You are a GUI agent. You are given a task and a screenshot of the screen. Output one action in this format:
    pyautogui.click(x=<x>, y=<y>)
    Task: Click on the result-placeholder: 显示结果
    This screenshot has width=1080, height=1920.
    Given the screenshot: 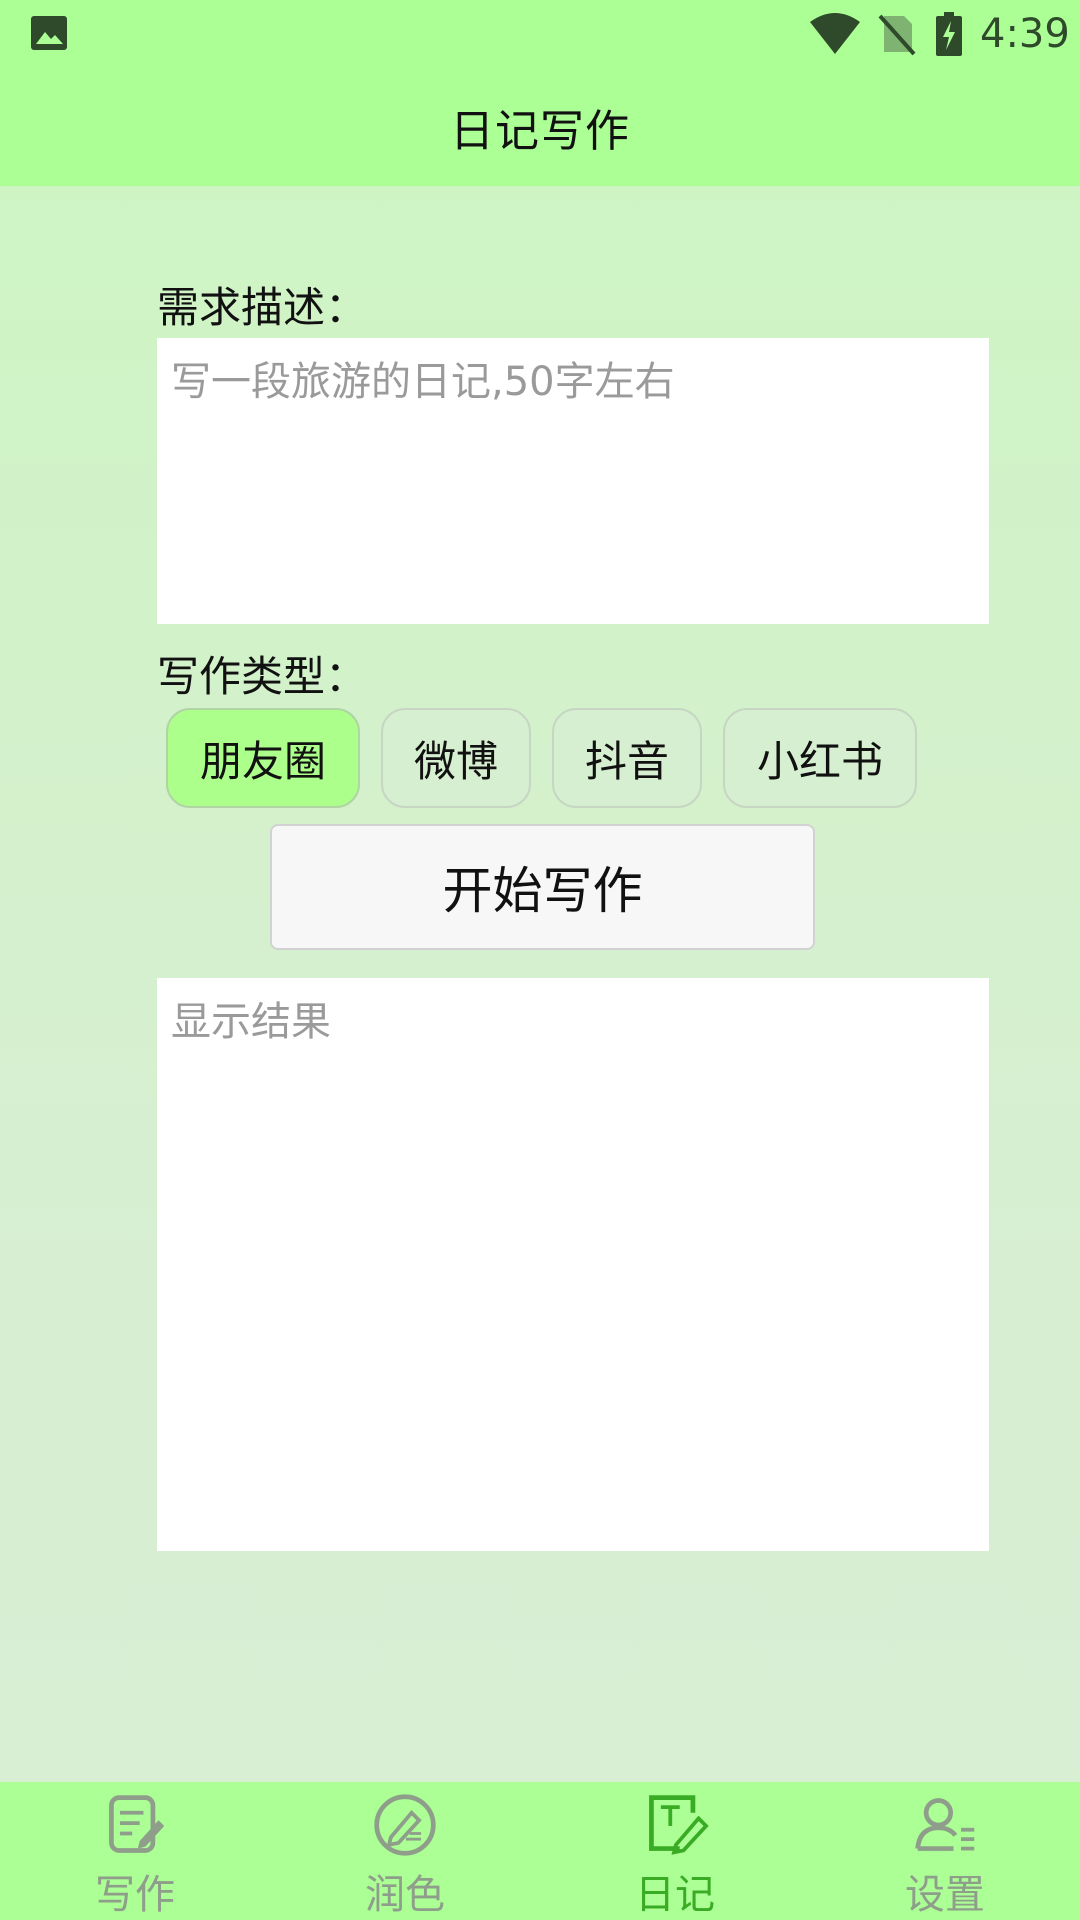 What is the action you would take?
    pyautogui.click(x=251, y=1022)
    